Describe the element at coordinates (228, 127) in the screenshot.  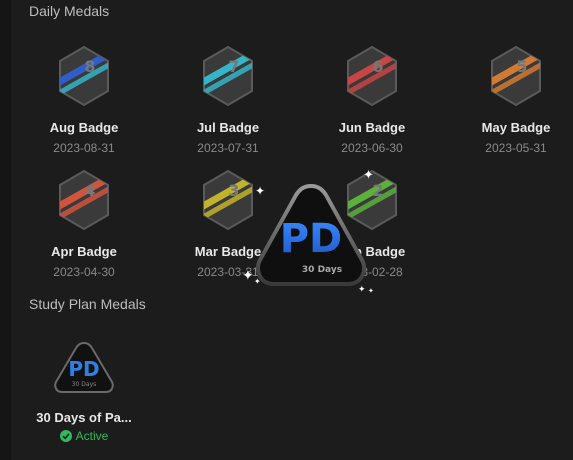
I see `badge-name: Jul Badge` at that location.